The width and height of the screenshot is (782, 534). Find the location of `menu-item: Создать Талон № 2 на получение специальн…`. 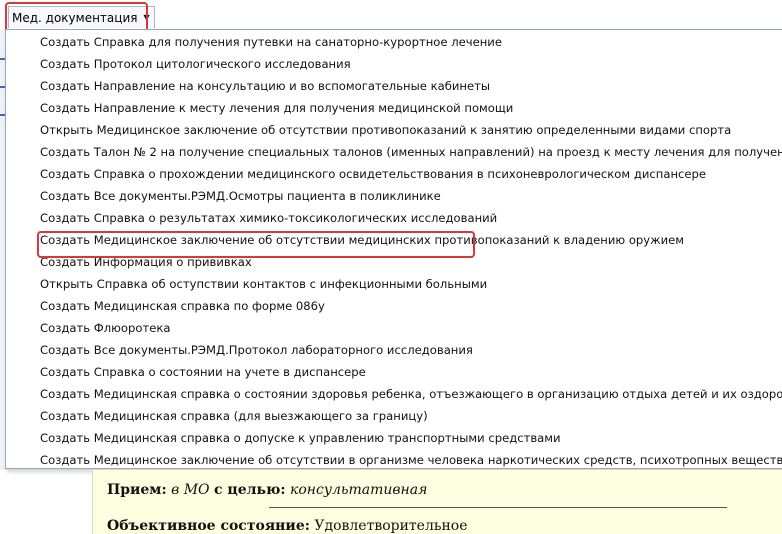

menu-item: Создать Талон № 2 на получение специальн… is located at coordinates (394, 152).